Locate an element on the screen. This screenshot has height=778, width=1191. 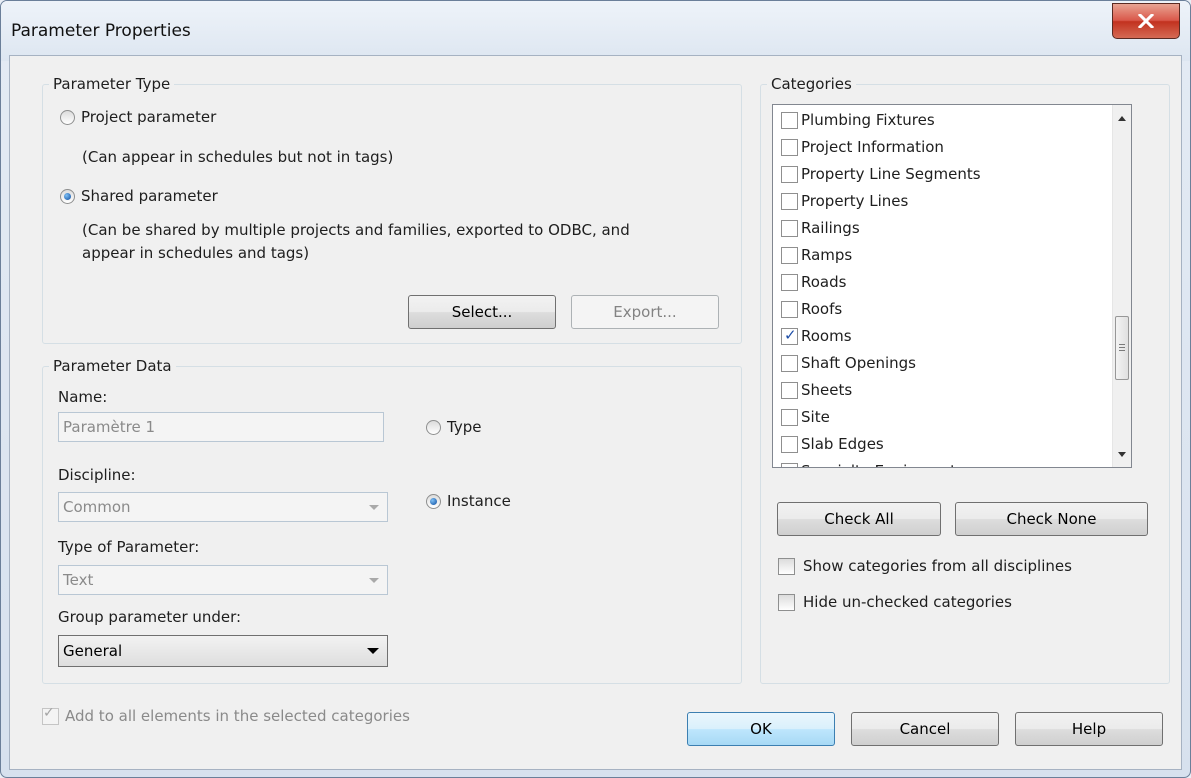
close-icon is located at coordinates (1146, 21).